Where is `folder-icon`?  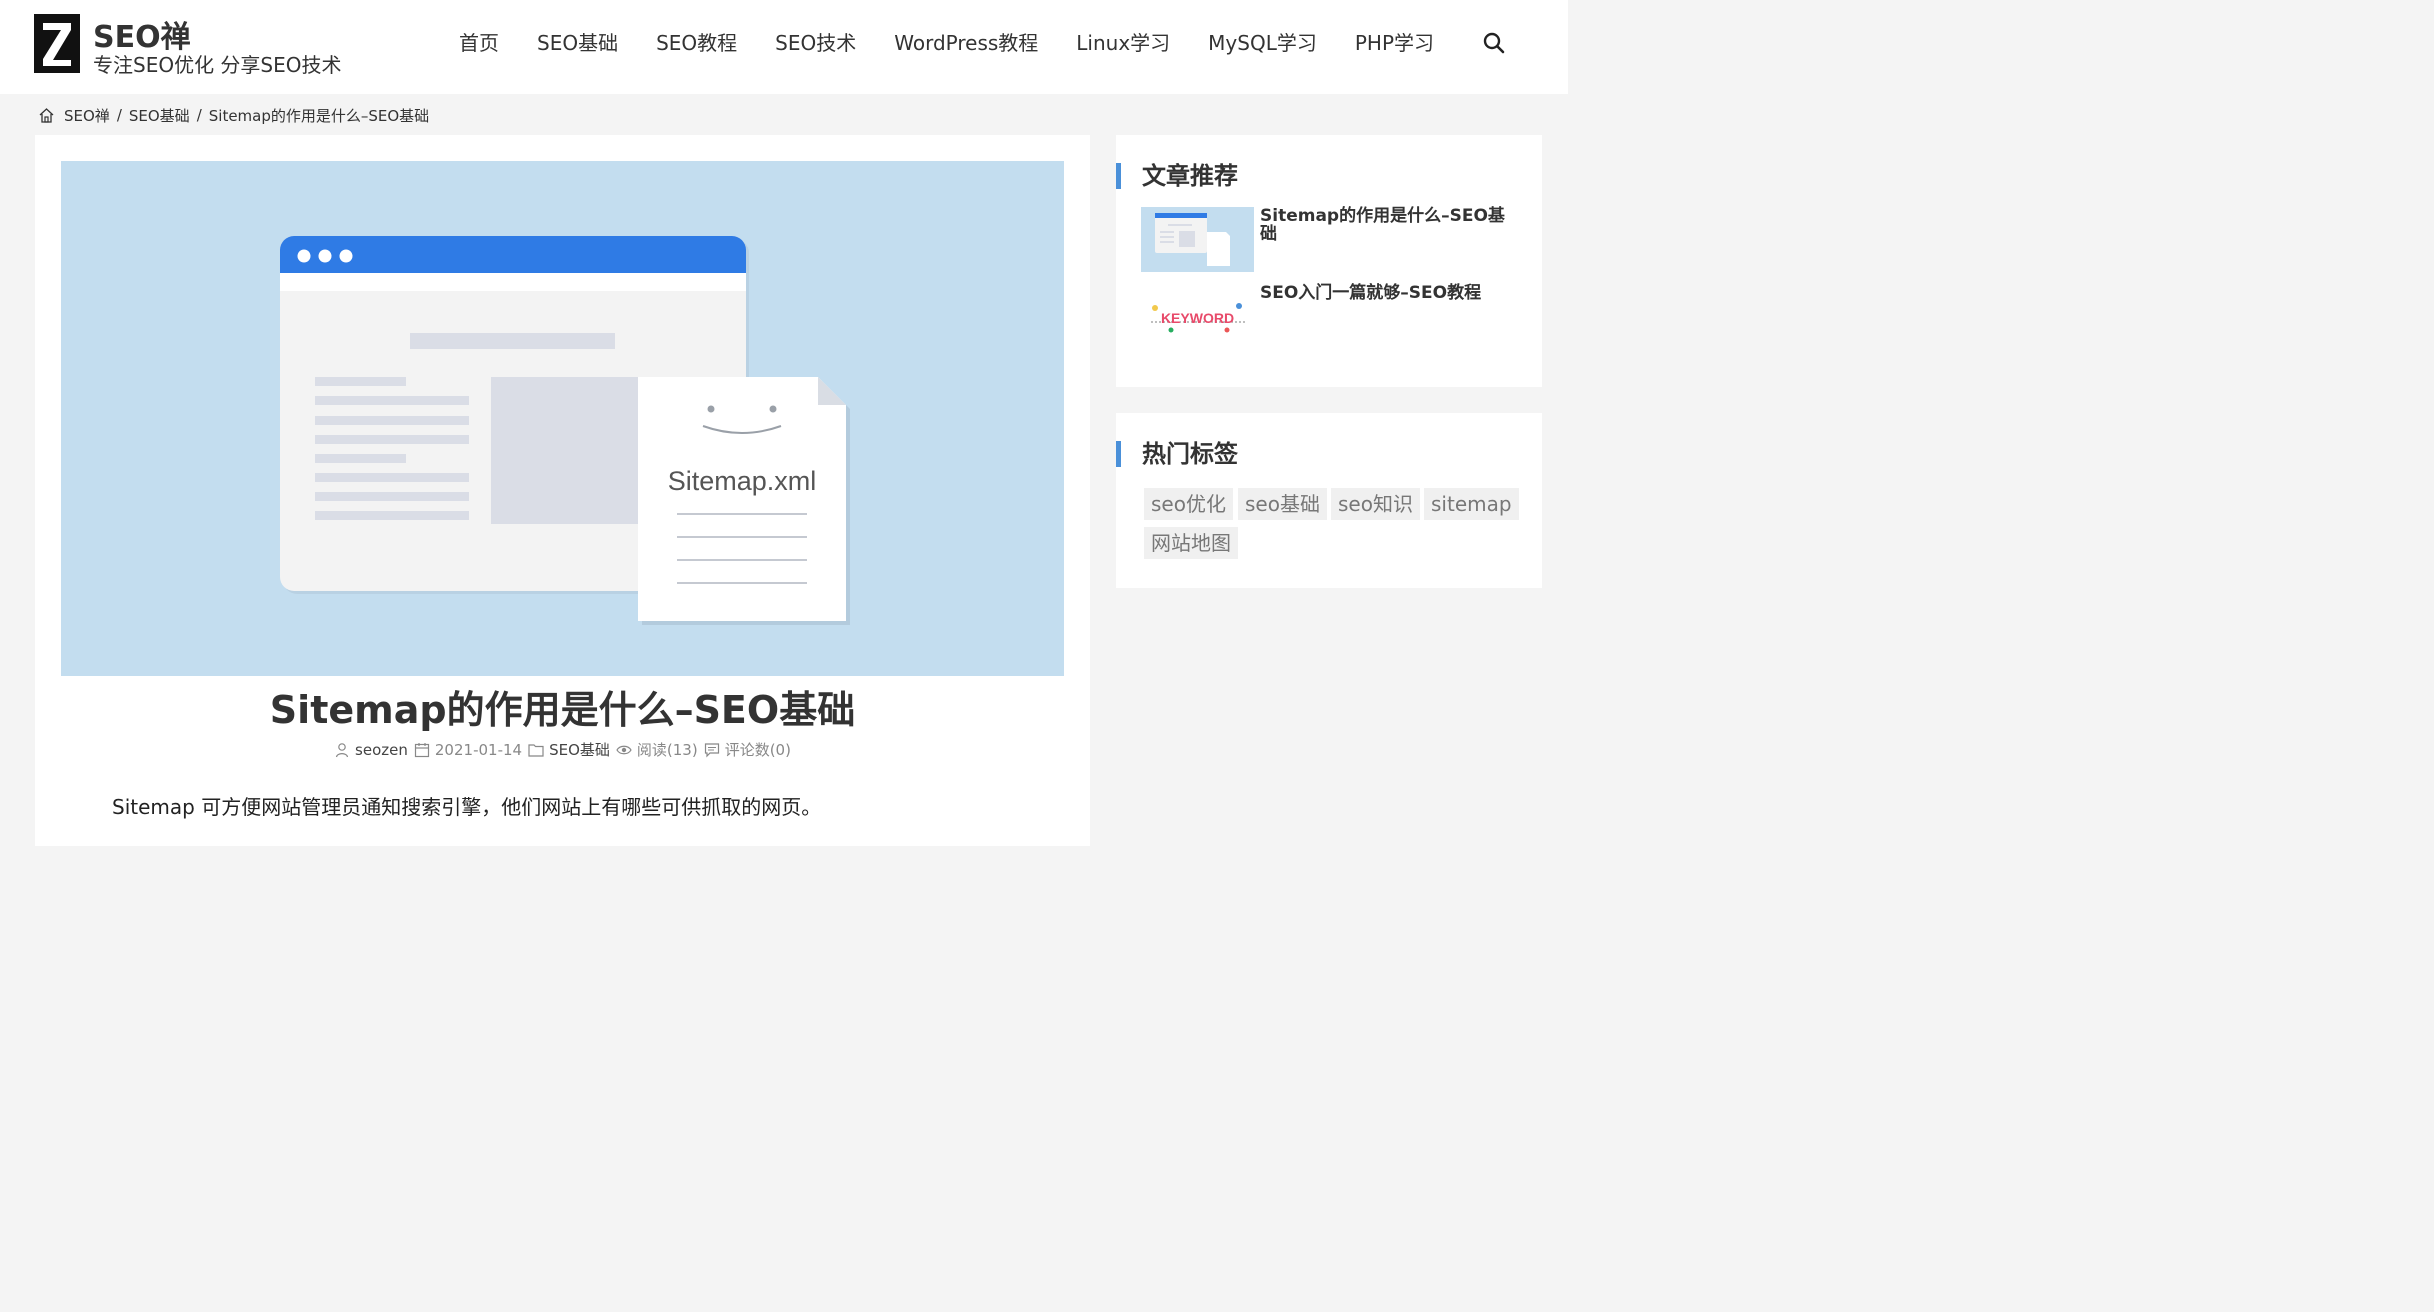 folder-icon is located at coordinates (536, 750).